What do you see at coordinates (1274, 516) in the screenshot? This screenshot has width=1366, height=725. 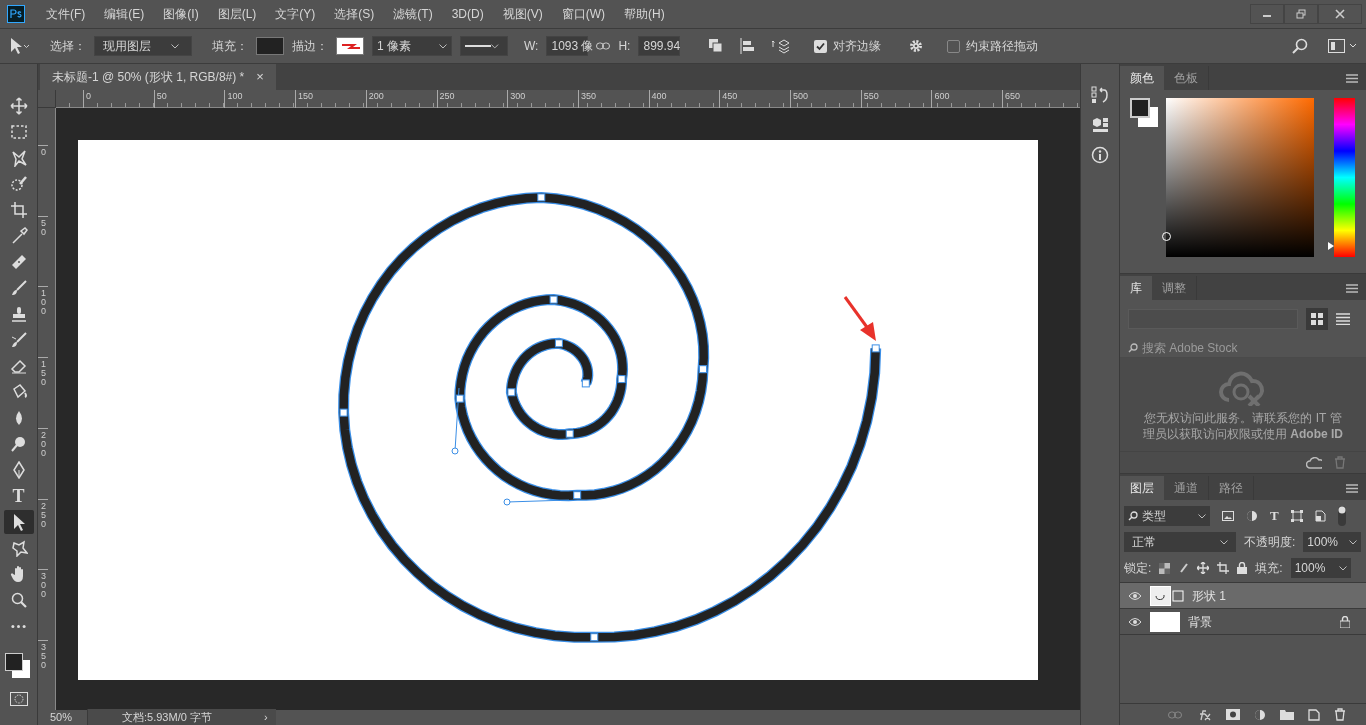 I see `type-filter-glyph: T` at bounding box center [1274, 516].